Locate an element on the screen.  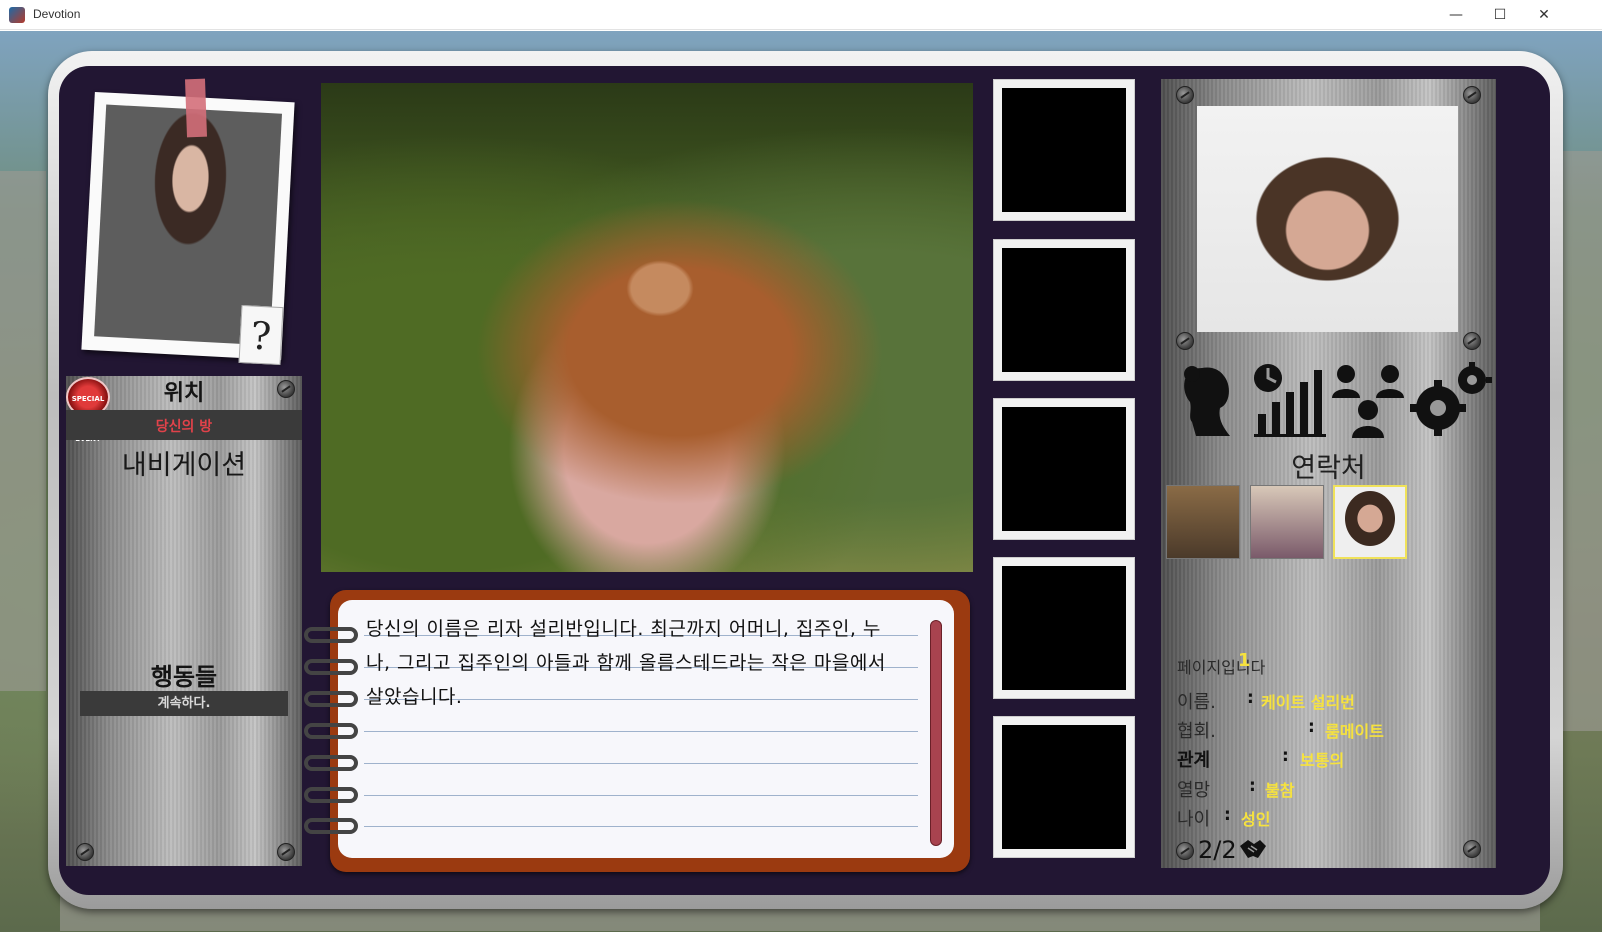
close-button: ✕ is located at coordinates (1544, 15).